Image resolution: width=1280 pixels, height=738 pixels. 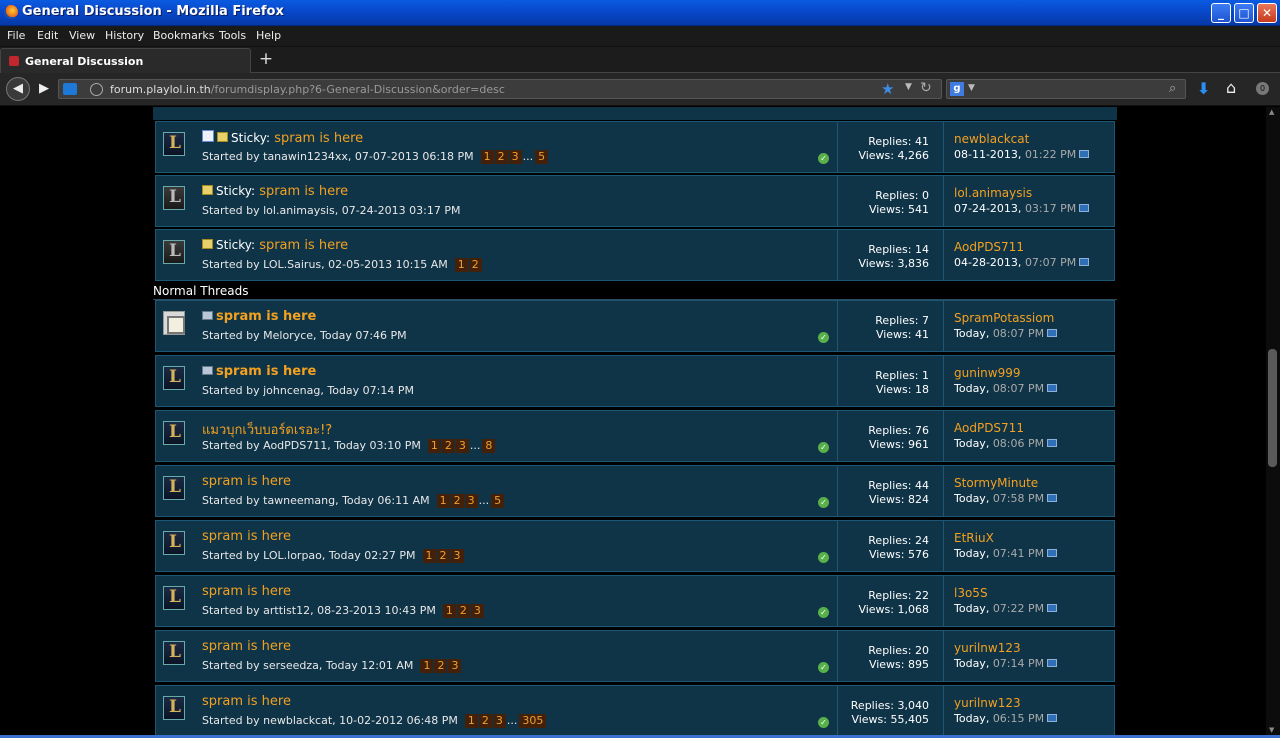 I want to click on addon-icon: 0, so click(x=1262, y=88).